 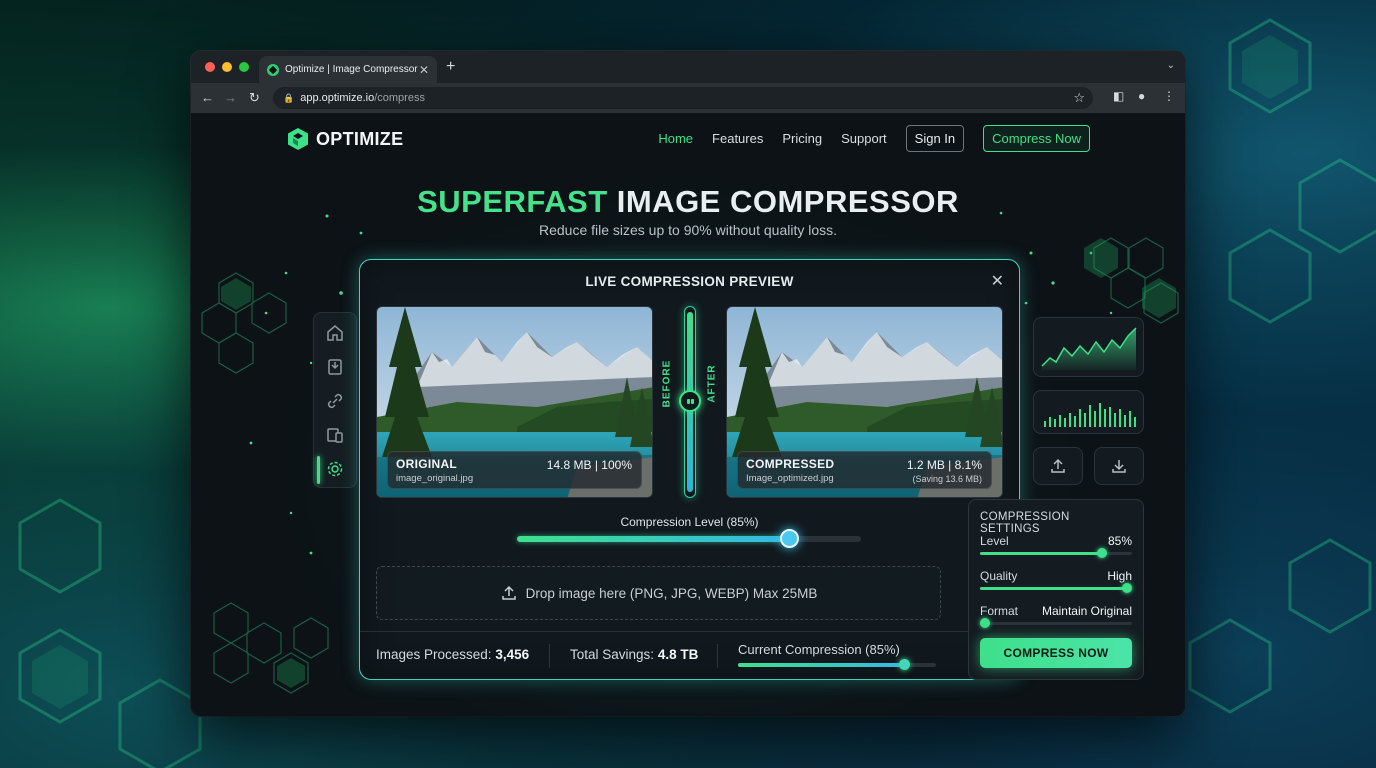 What do you see at coordinates (678, 654) in the screenshot?
I see `total-savings-value: 4.8 TB` at bounding box center [678, 654].